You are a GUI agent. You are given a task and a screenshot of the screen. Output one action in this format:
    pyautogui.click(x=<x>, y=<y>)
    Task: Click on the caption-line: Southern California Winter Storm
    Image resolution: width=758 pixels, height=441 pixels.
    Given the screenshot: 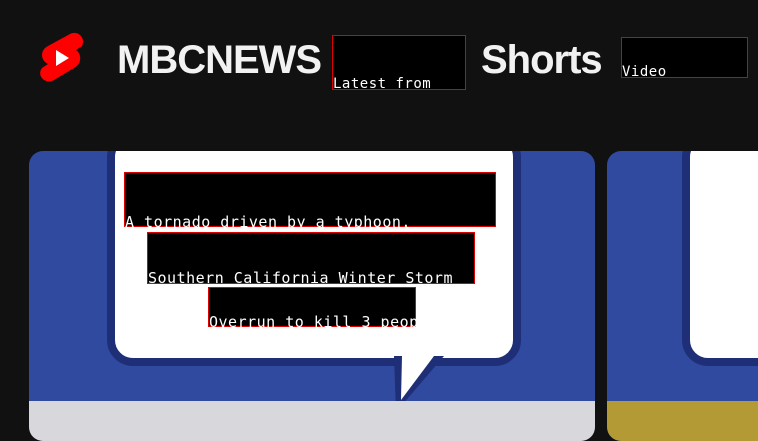 What is the action you would take?
    pyautogui.click(x=300, y=278)
    